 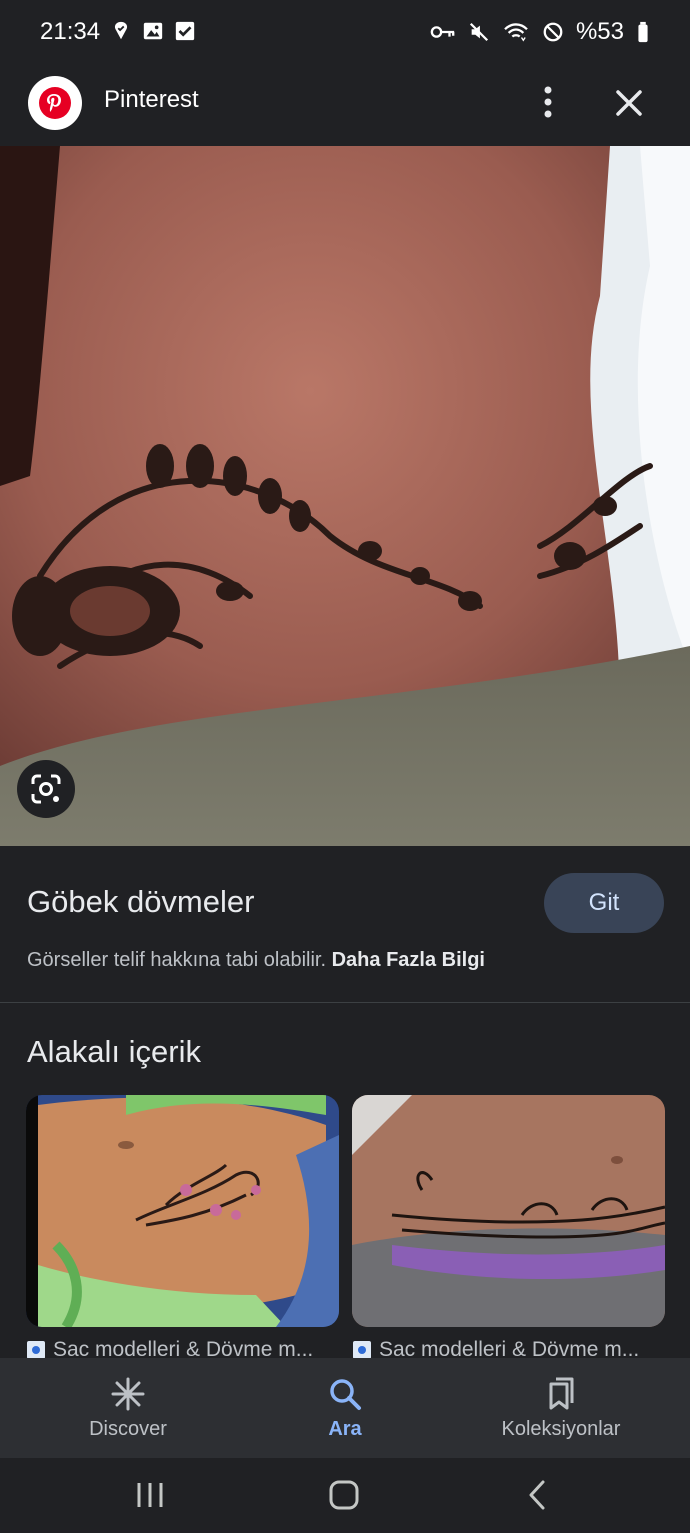 What do you see at coordinates (538, 1495) in the screenshot?
I see `back-icon` at bounding box center [538, 1495].